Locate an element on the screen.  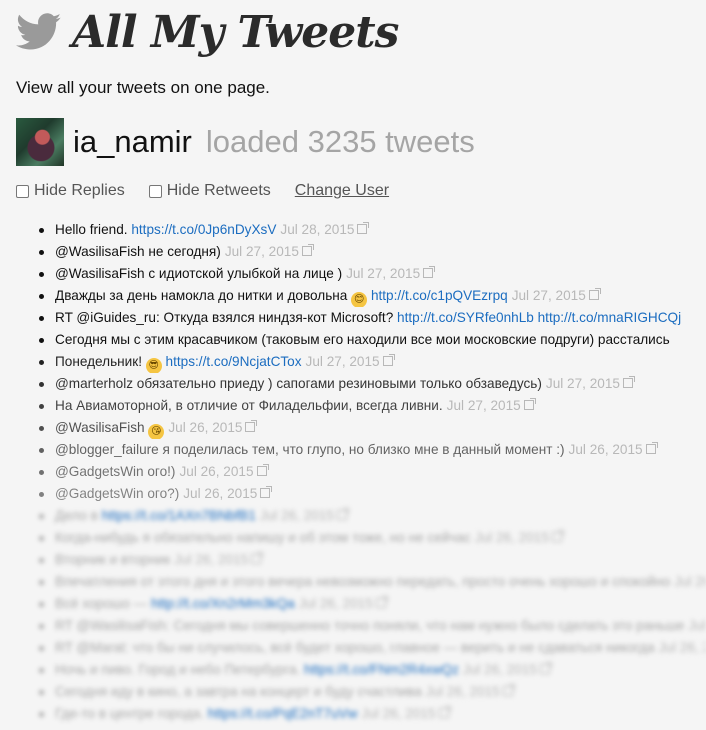
tweet-text: Понедельник! is located at coordinates (98, 361).